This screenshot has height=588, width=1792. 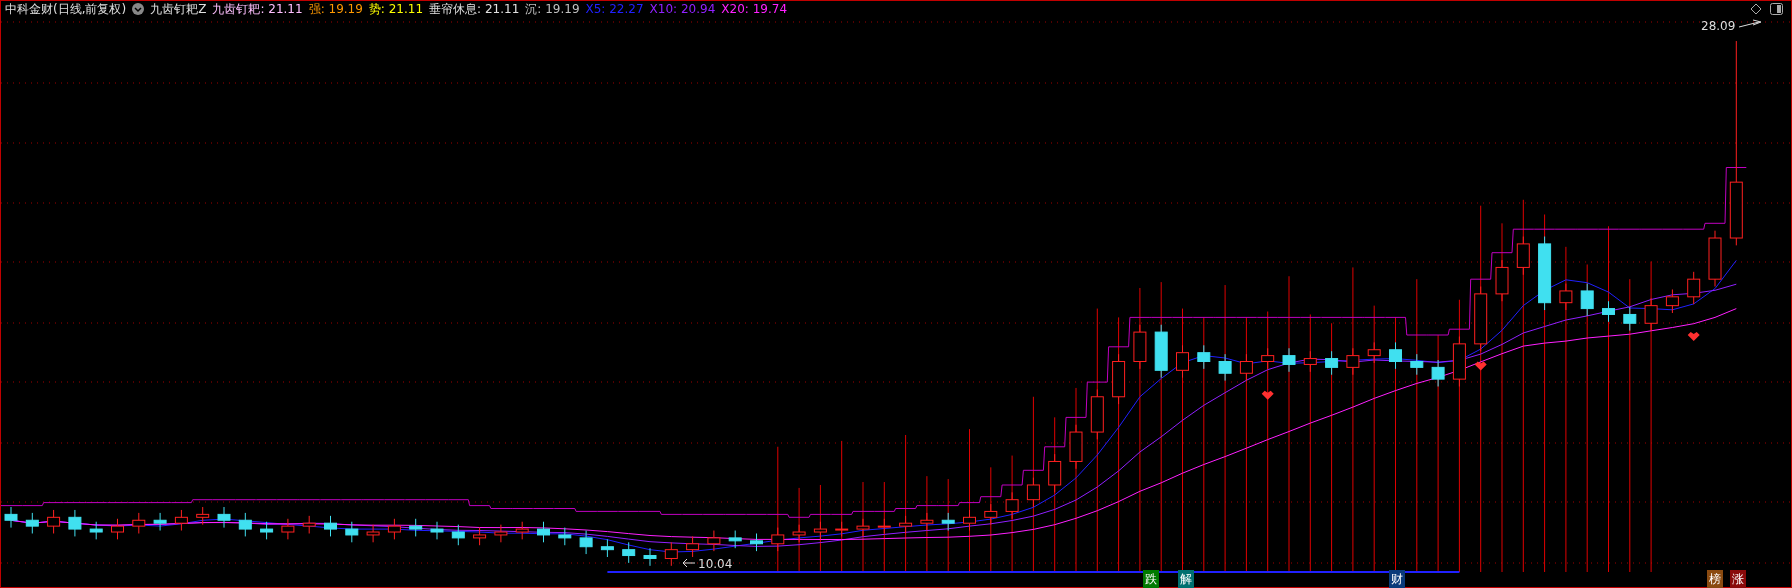 I want to click on indicator-value: X20: 19.74, so click(x=754, y=9).